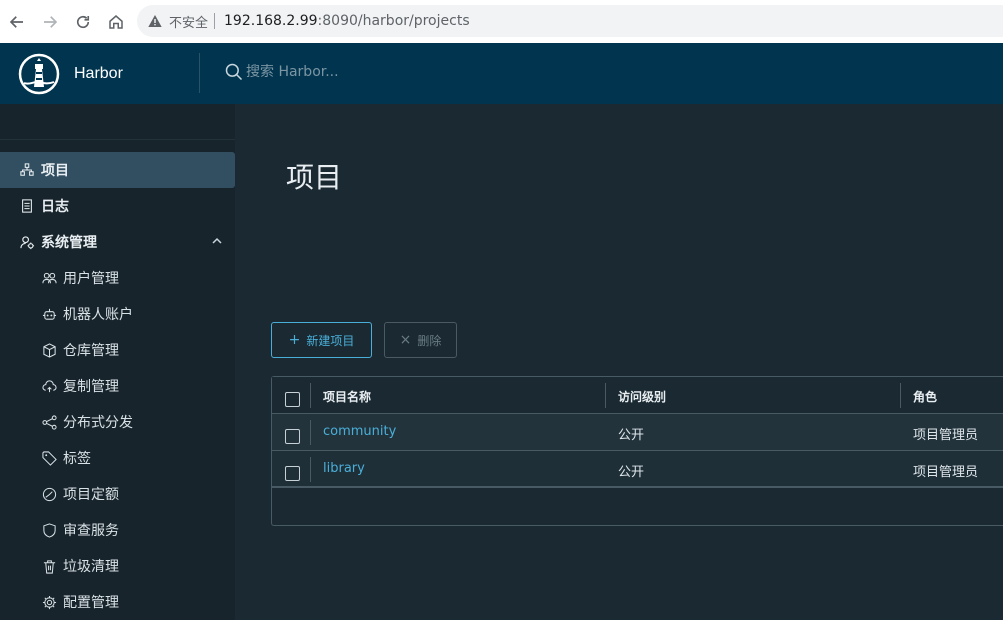 This screenshot has width=1003, height=620. I want to click on warning-icon, so click(155, 21).